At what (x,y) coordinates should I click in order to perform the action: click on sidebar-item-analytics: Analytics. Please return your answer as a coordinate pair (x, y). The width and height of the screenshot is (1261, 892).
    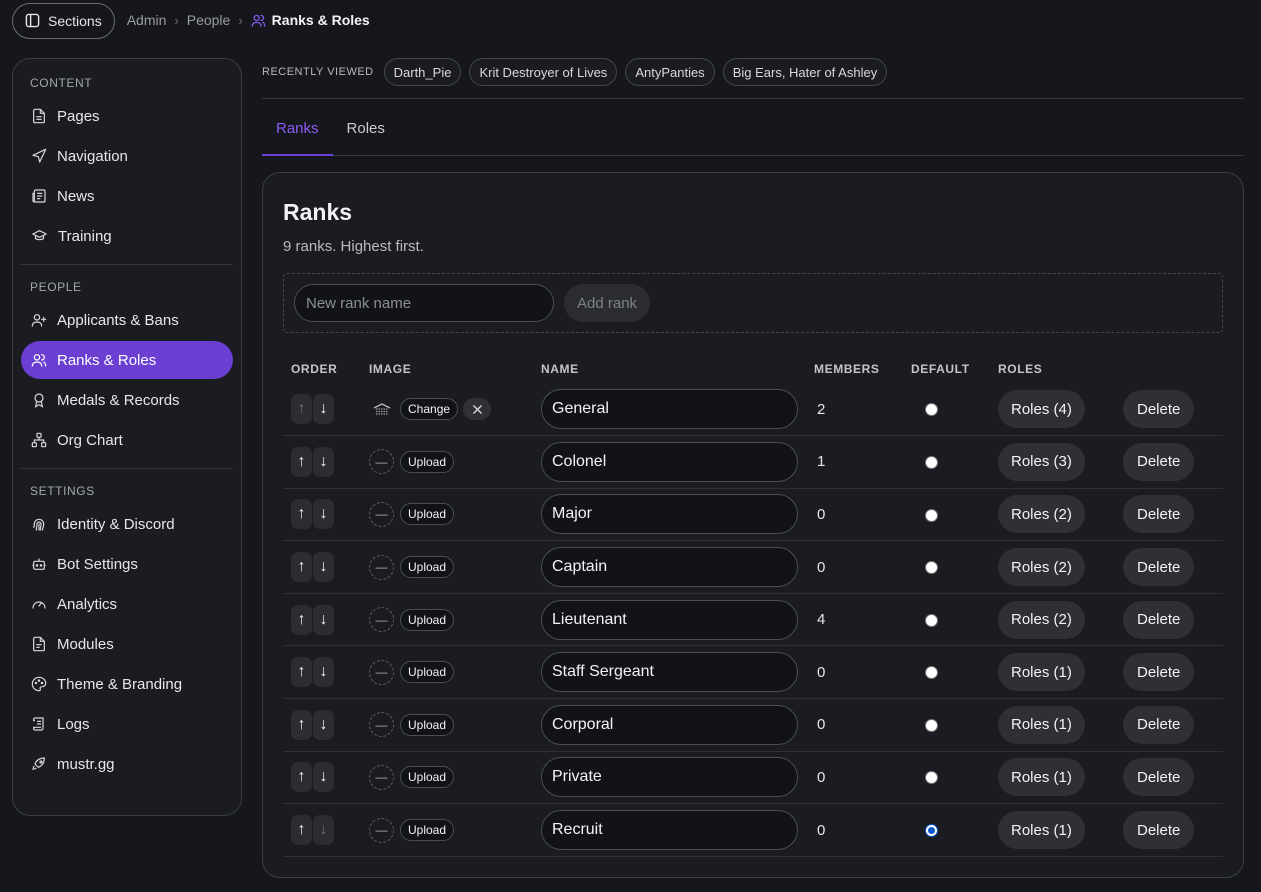
    Looking at the image, I should click on (127, 604).